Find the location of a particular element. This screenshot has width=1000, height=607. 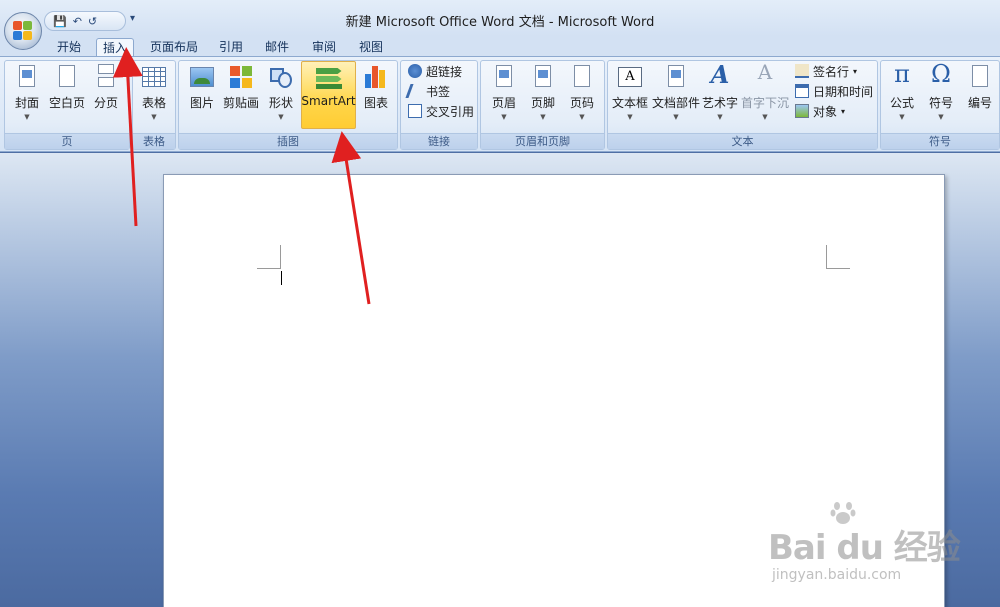

arrow-to-smartart is located at coordinates (351, 218).